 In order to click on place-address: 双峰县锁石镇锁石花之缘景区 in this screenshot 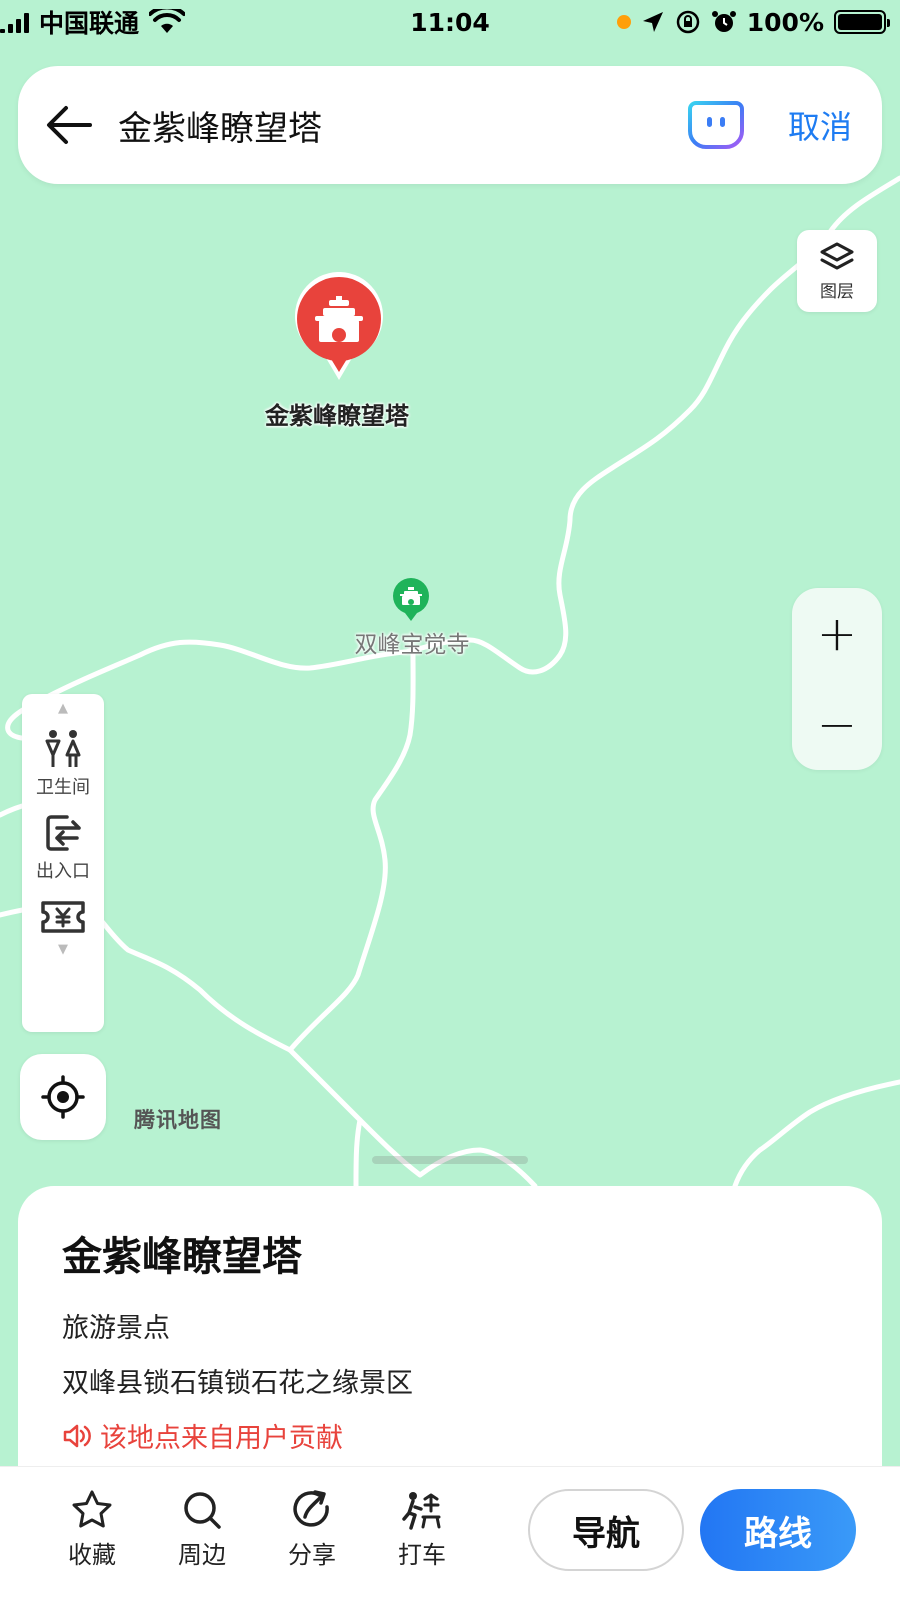, I will do `click(237, 1383)`.